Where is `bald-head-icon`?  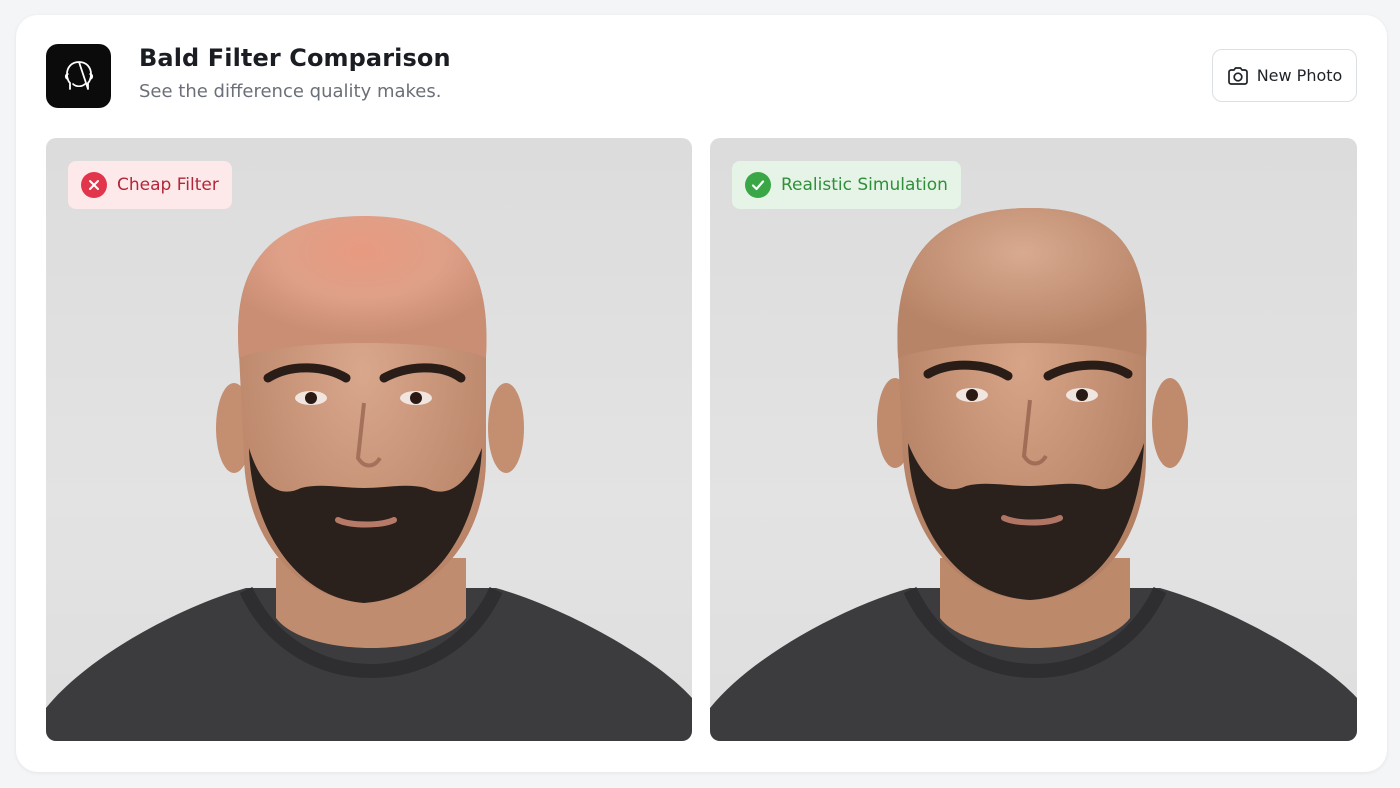
bald-head-icon is located at coordinates (78, 75).